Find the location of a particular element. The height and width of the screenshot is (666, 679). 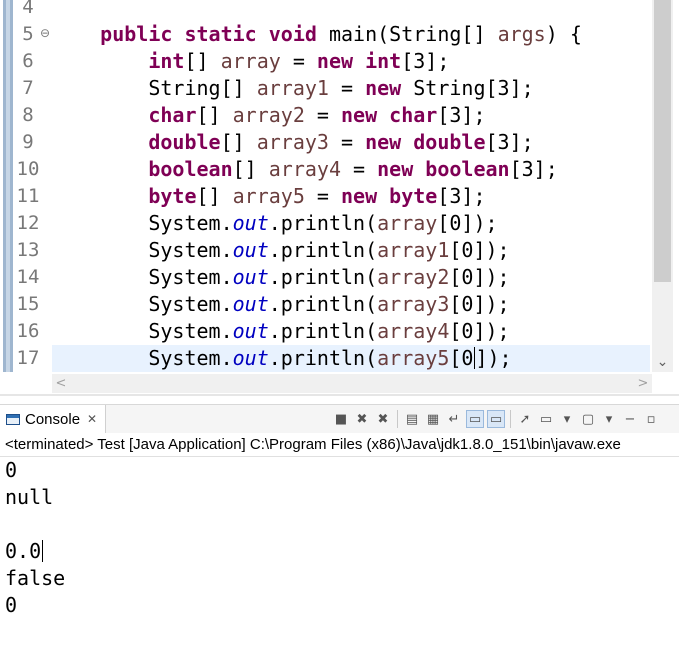

show-on-stdout-icon: ▭ is located at coordinates (475, 419).